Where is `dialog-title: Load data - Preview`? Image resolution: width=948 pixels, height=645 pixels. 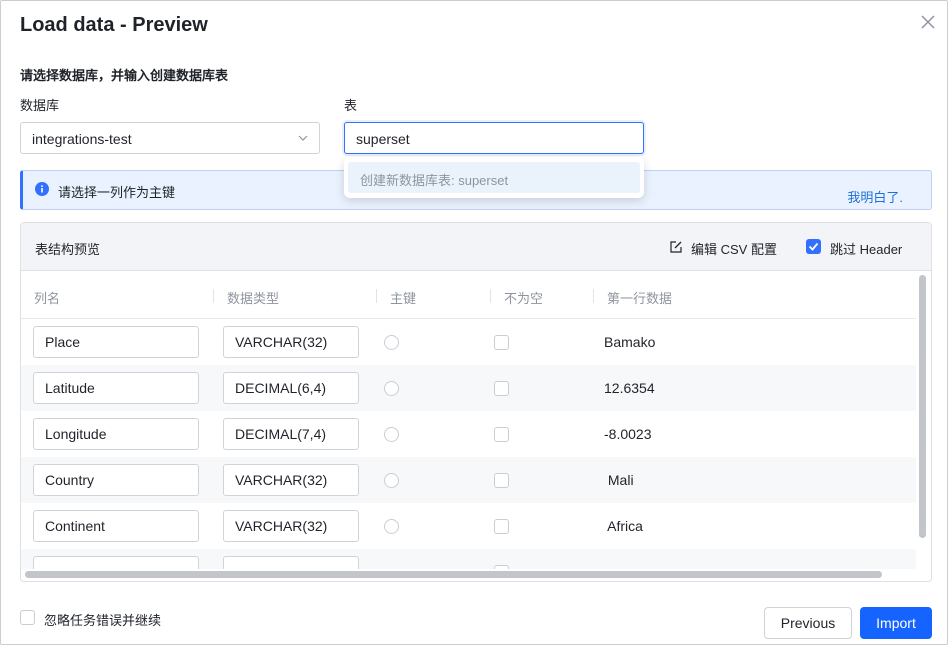
dialog-title: Load data - Preview is located at coordinates (114, 25).